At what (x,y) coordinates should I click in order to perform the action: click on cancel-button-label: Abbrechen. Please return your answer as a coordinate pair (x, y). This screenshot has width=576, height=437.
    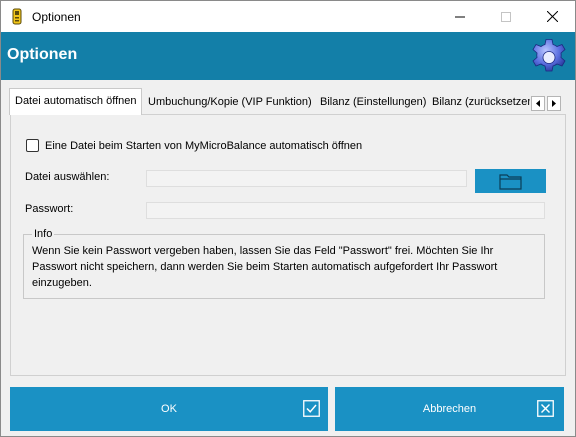
    Looking at the image, I should click on (449, 409).